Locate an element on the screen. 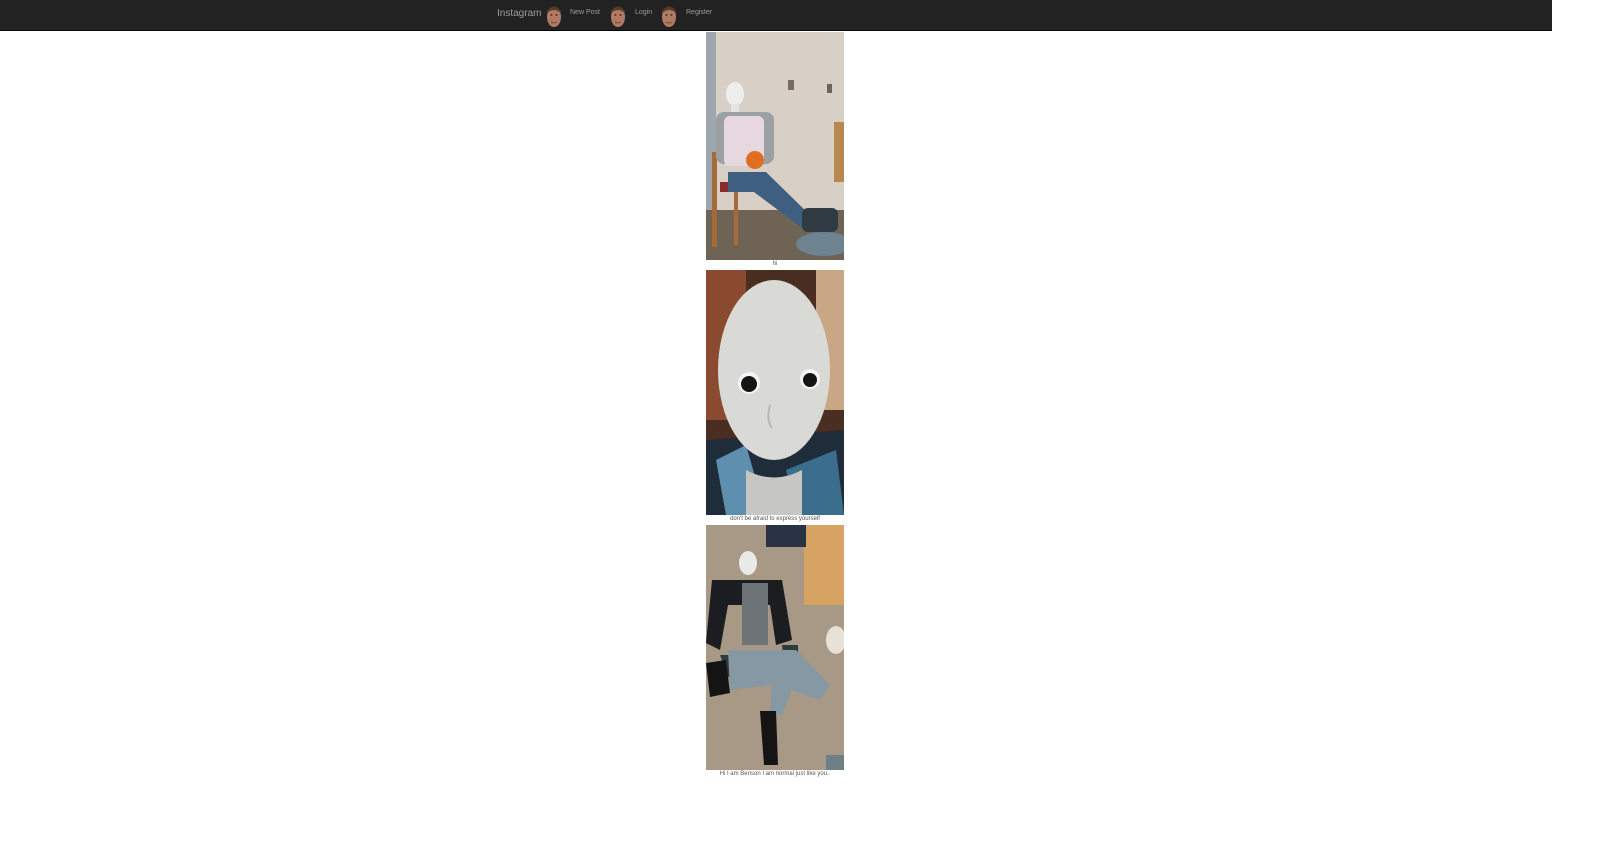 This screenshot has width=1598, height=860. nav-login-link: Login is located at coordinates (643, 12).